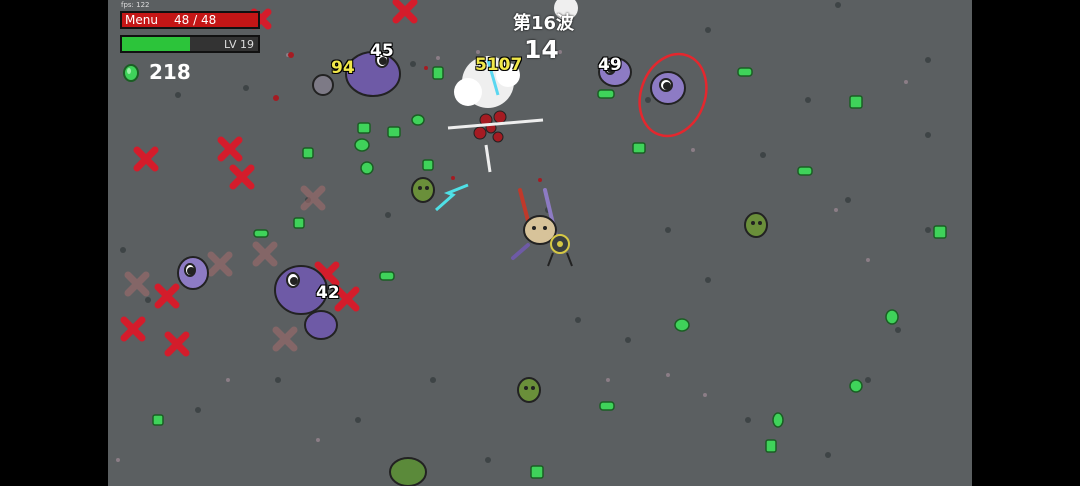  I want to click on experience-bar: LV 19, so click(190, 44).